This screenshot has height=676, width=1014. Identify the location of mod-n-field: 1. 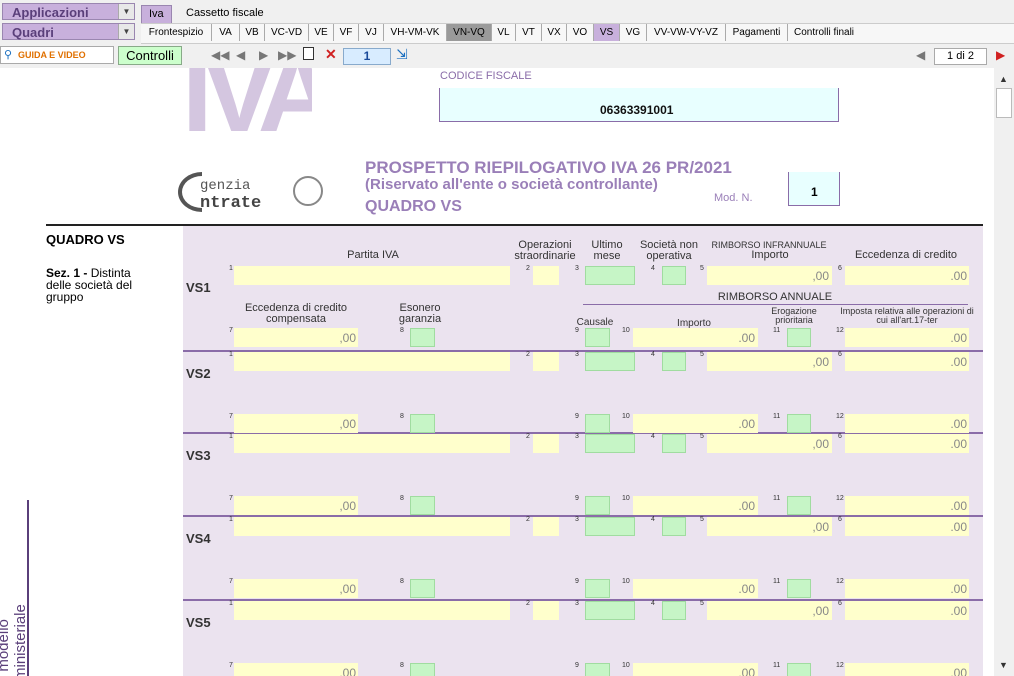
(814, 189).